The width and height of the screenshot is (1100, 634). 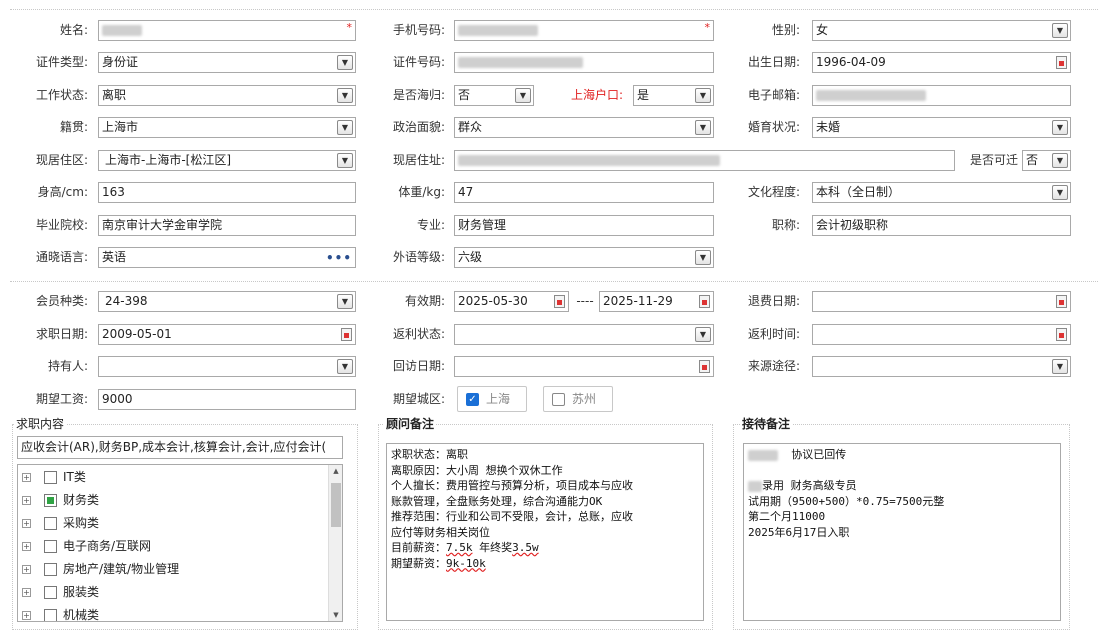 I want to click on tree-item-purchasing: + 采购类, so click(x=173, y=523).